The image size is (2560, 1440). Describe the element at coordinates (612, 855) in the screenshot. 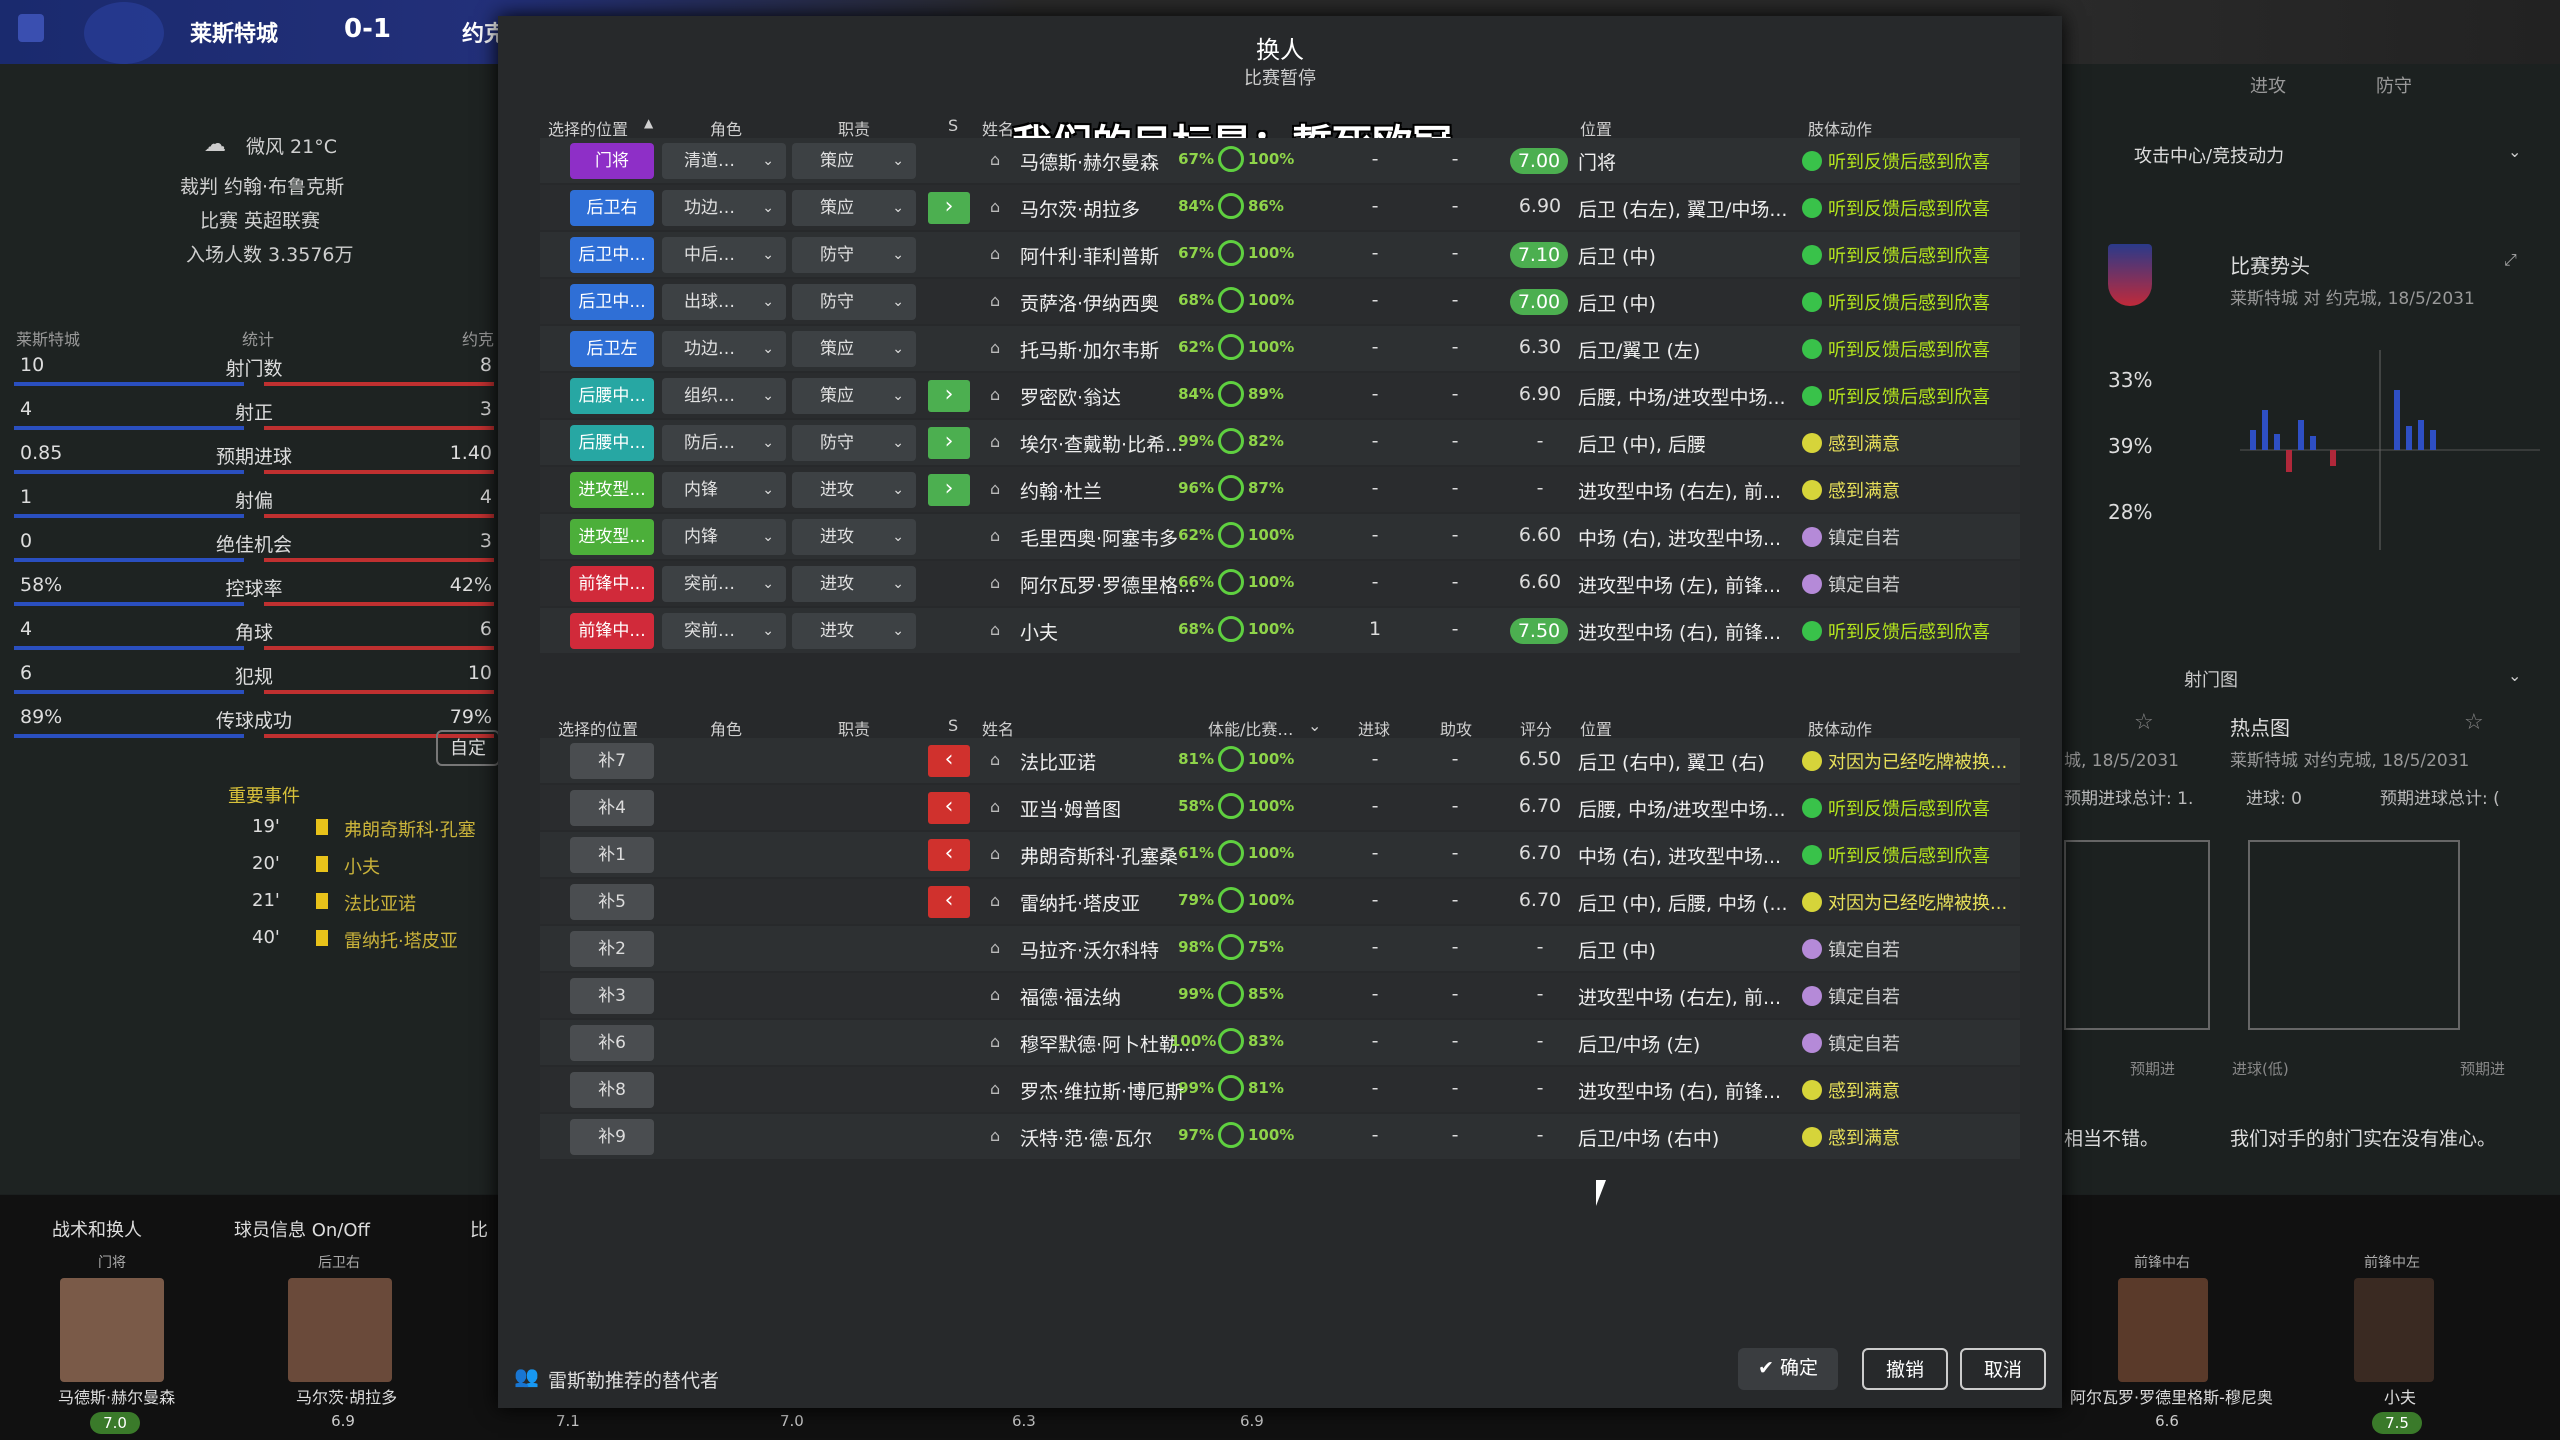

I see `sub-slot: 补1` at that location.